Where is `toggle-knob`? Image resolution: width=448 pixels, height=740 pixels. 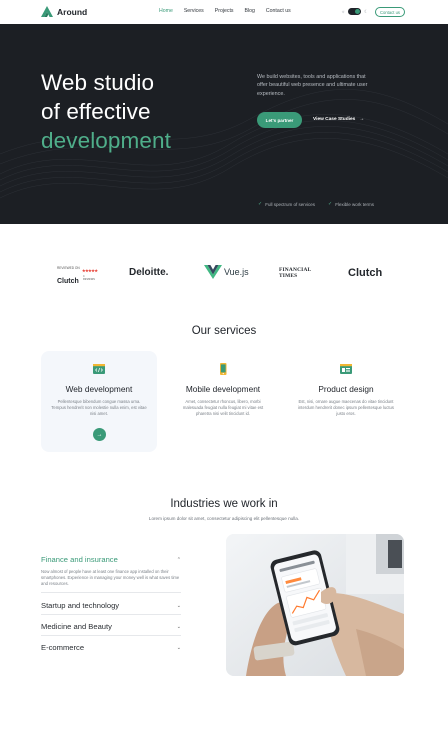
toggle-knob is located at coordinates (358, 11).